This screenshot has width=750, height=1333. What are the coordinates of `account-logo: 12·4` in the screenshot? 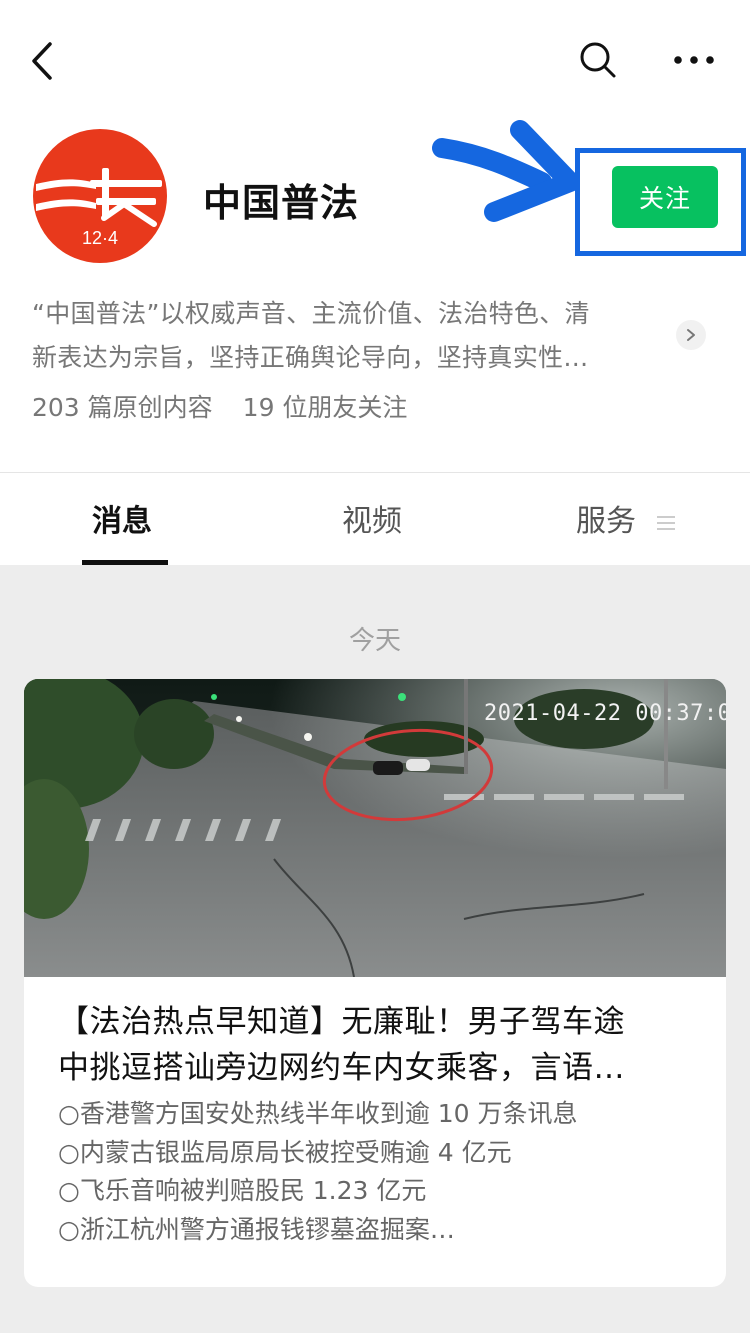 It's located at (100, 196).